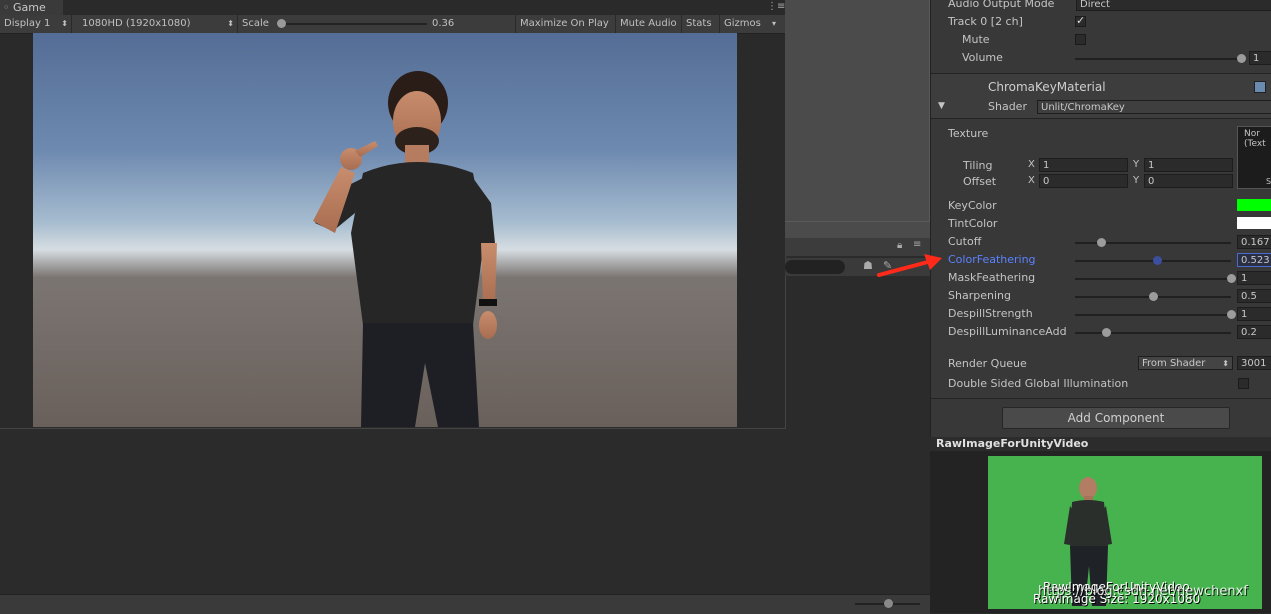  Describe the element at coordinates (405, 249) in the screenshot. I see `keyed-video-frame` at that location.